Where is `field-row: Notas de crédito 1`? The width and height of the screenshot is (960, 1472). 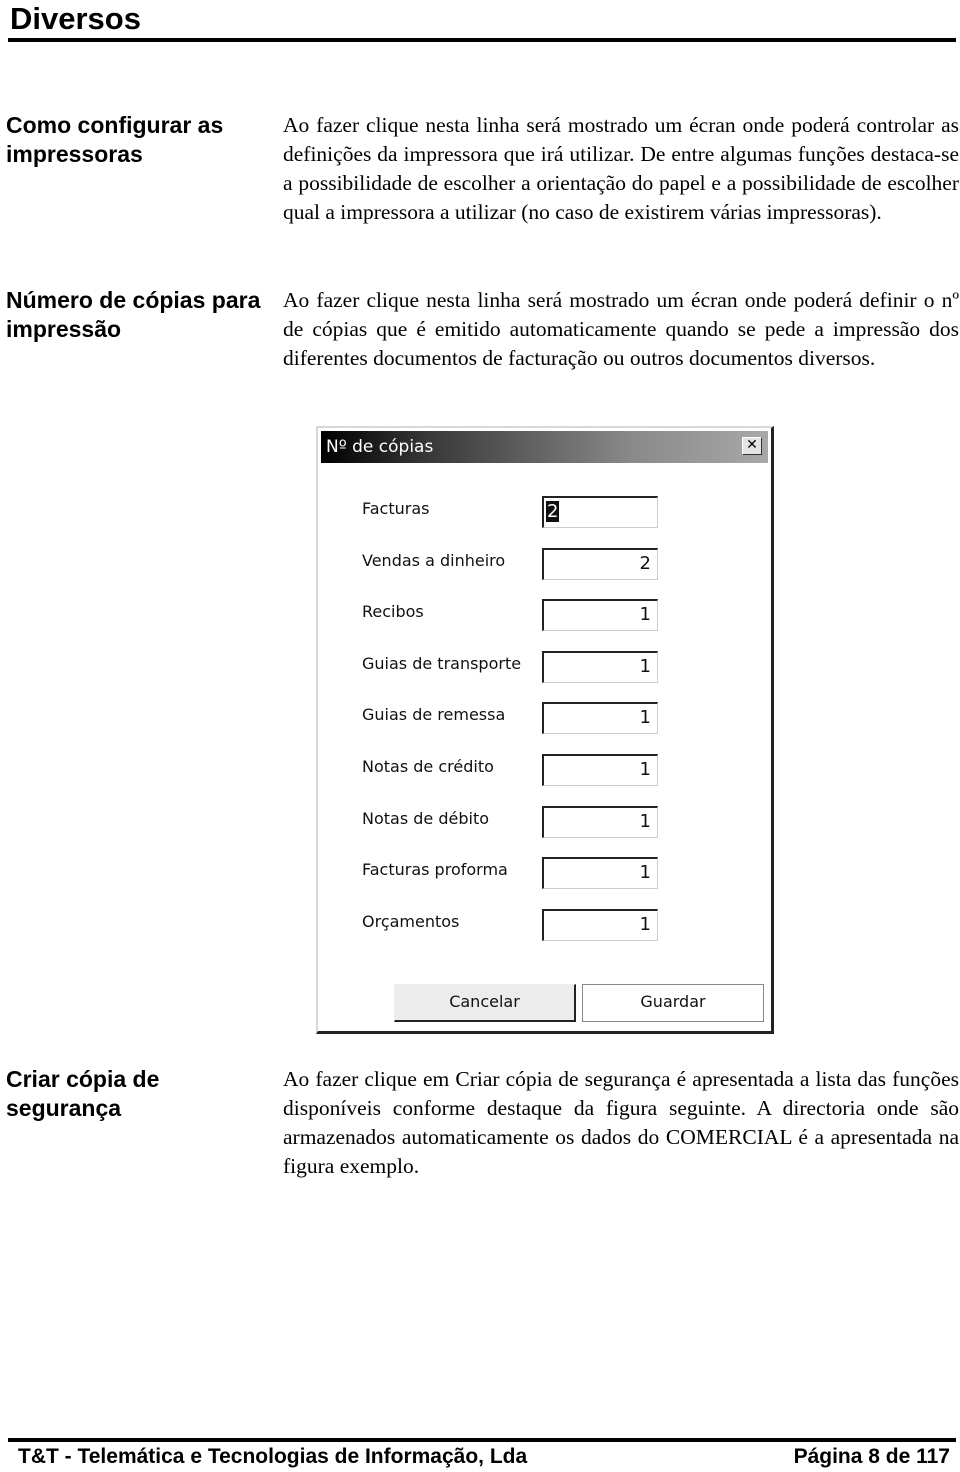 field-row: Notas de crédito 1 is located at coordinates (544, 772).